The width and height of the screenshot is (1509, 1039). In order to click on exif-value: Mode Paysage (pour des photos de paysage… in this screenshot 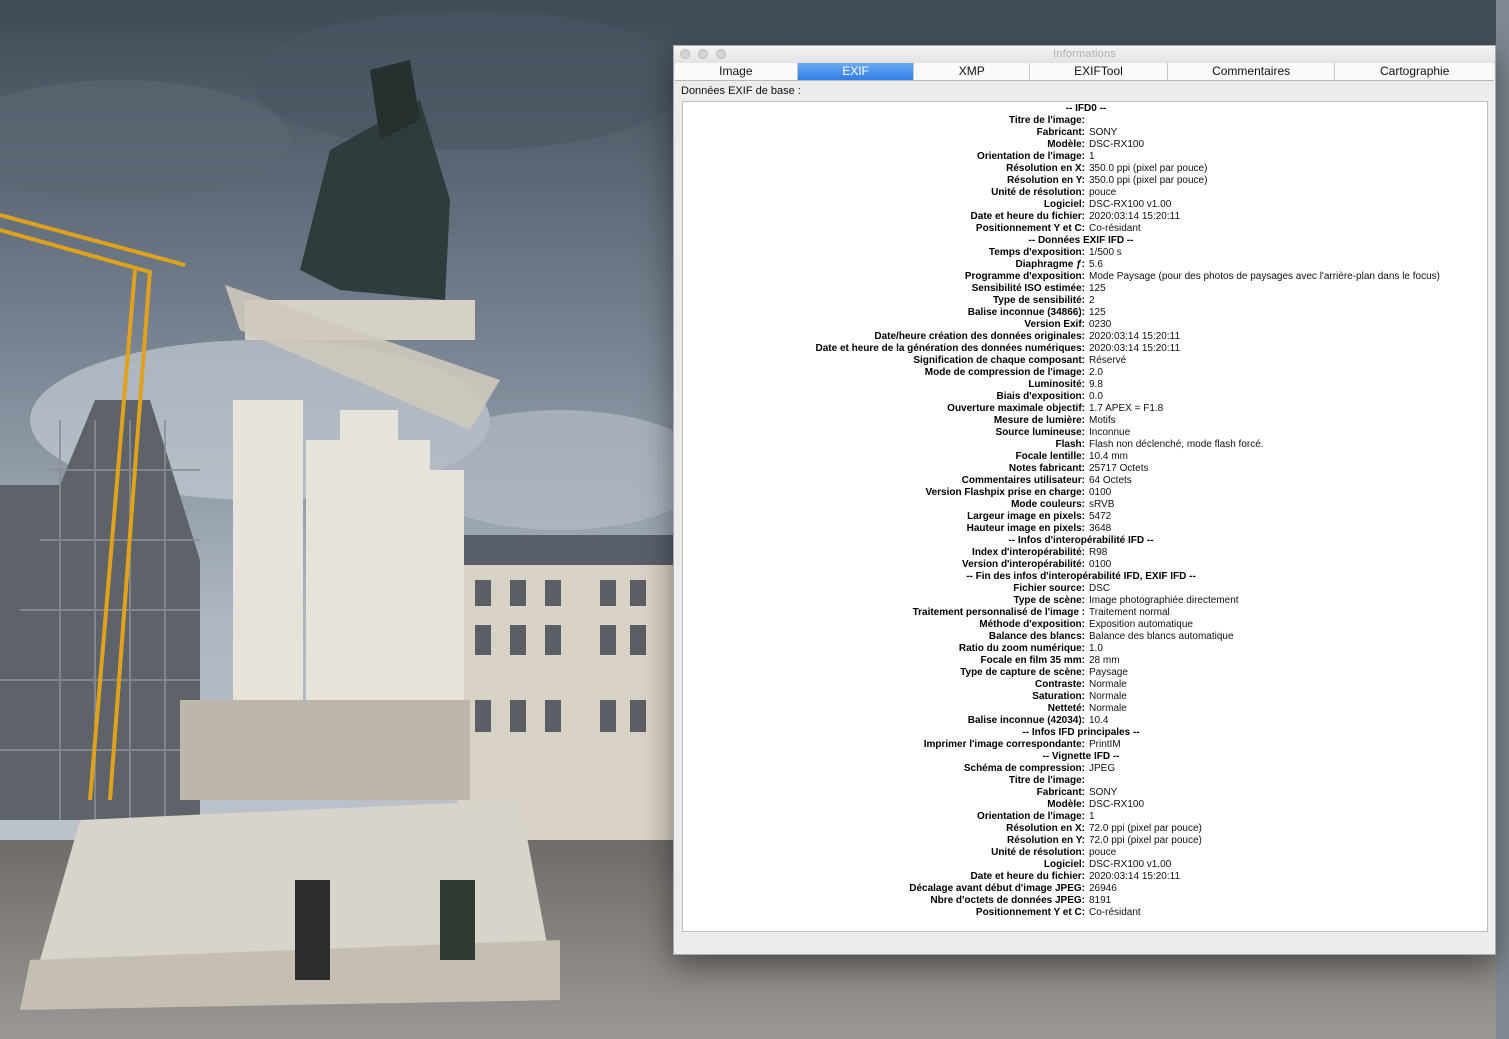, I will do `click(1265, 276)`.